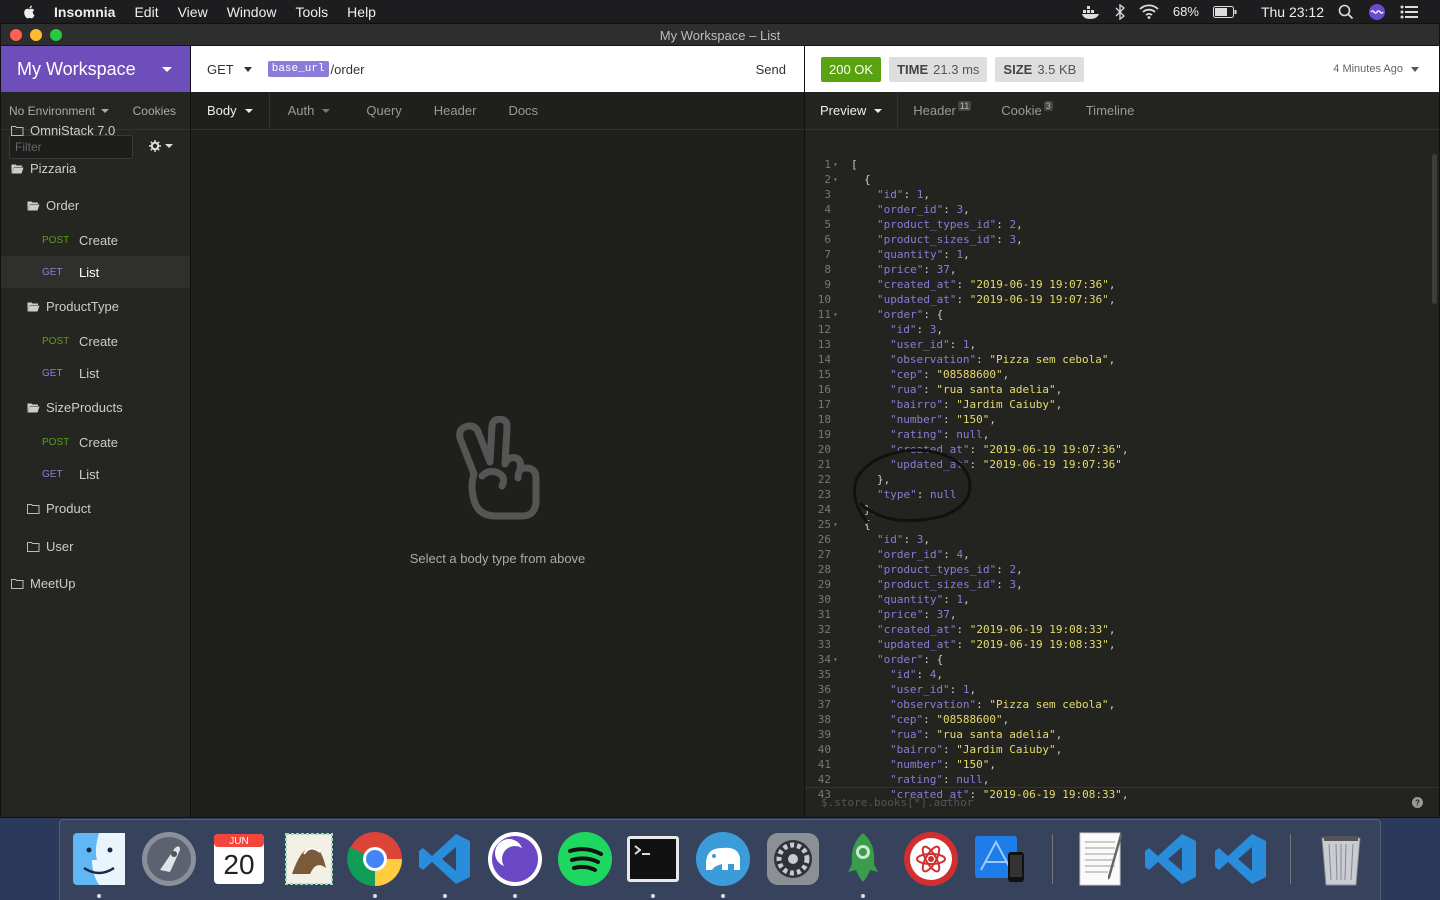 The height and width of the screenshot is (900, 1440). I want to click on dock: JUN 20, so click(720, 859).